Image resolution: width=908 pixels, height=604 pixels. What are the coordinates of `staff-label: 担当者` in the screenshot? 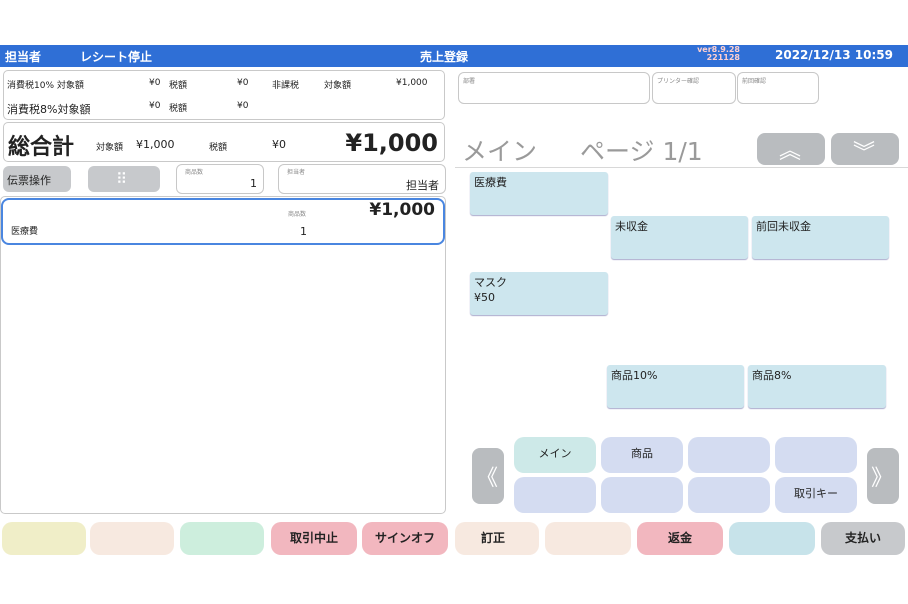 It's located at (23, 57).